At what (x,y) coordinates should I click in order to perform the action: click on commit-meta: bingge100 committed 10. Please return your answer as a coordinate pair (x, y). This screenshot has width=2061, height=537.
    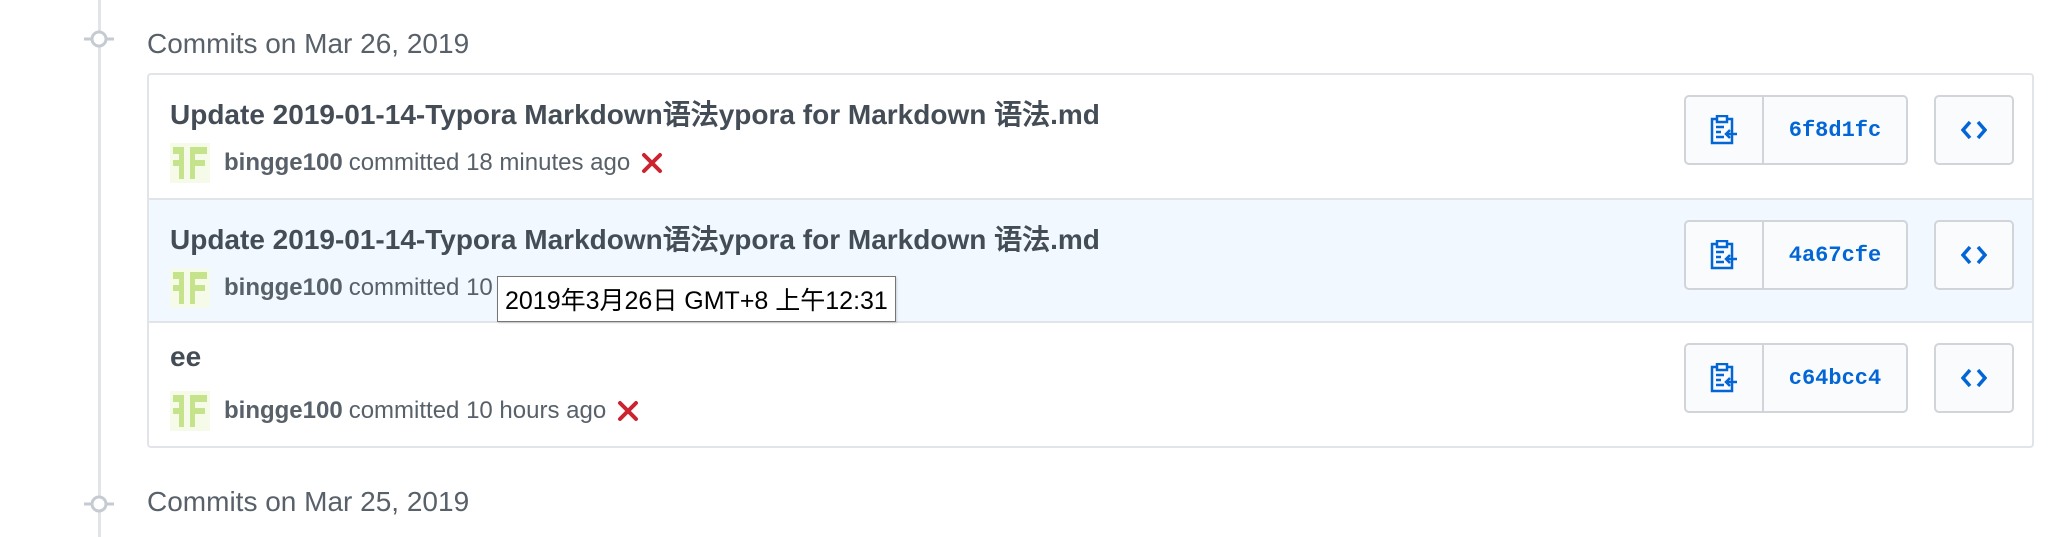
    Looking at the image, I should click on (331, 288).